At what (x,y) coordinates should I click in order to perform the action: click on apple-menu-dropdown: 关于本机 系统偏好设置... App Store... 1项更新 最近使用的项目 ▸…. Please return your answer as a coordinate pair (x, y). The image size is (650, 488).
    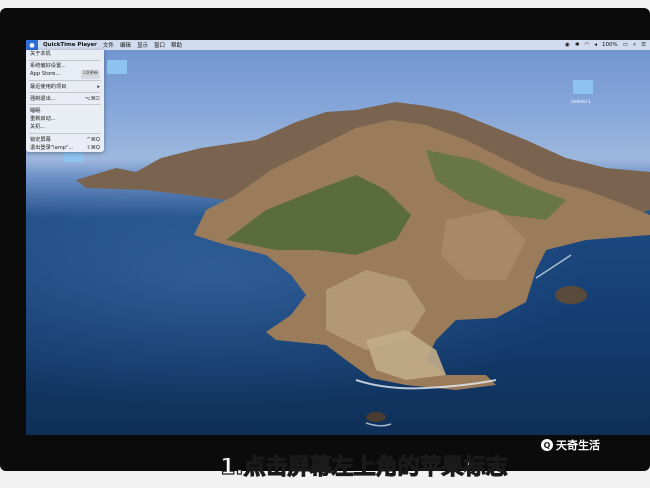
    Looking at the image, I should click on (65, 101).